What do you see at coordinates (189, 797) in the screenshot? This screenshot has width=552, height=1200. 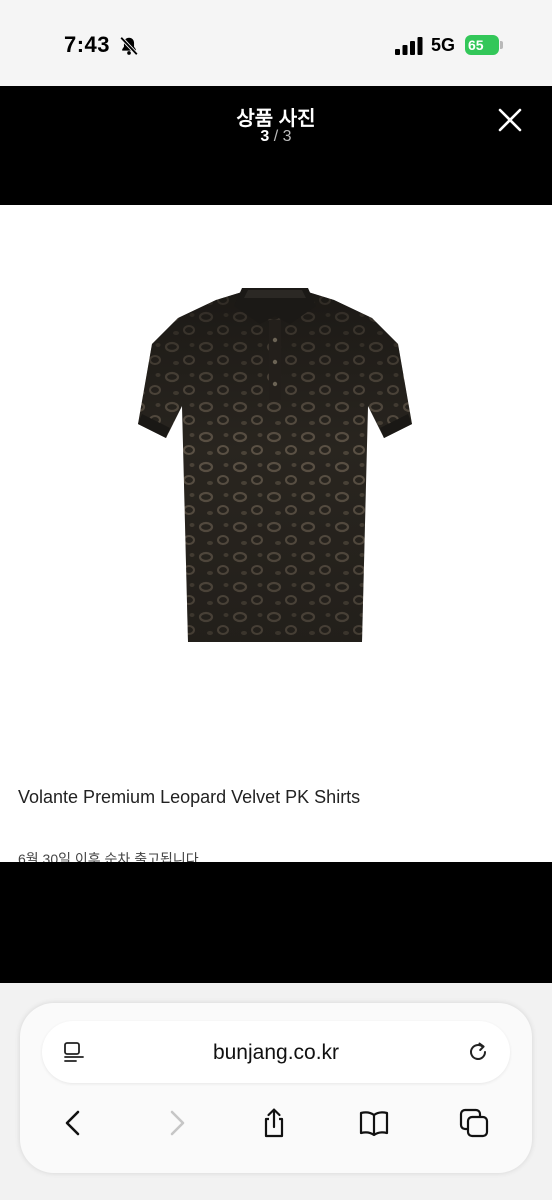 I see `product-title: Volante Premium Leopard Velvet PK Shirts` at bounding box center [189, 797].